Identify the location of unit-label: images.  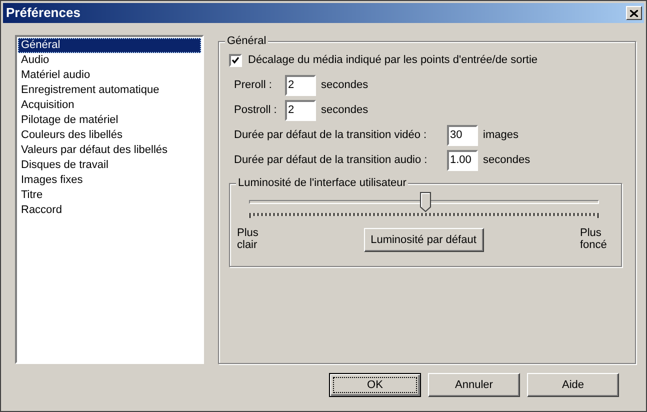
(500, 135).